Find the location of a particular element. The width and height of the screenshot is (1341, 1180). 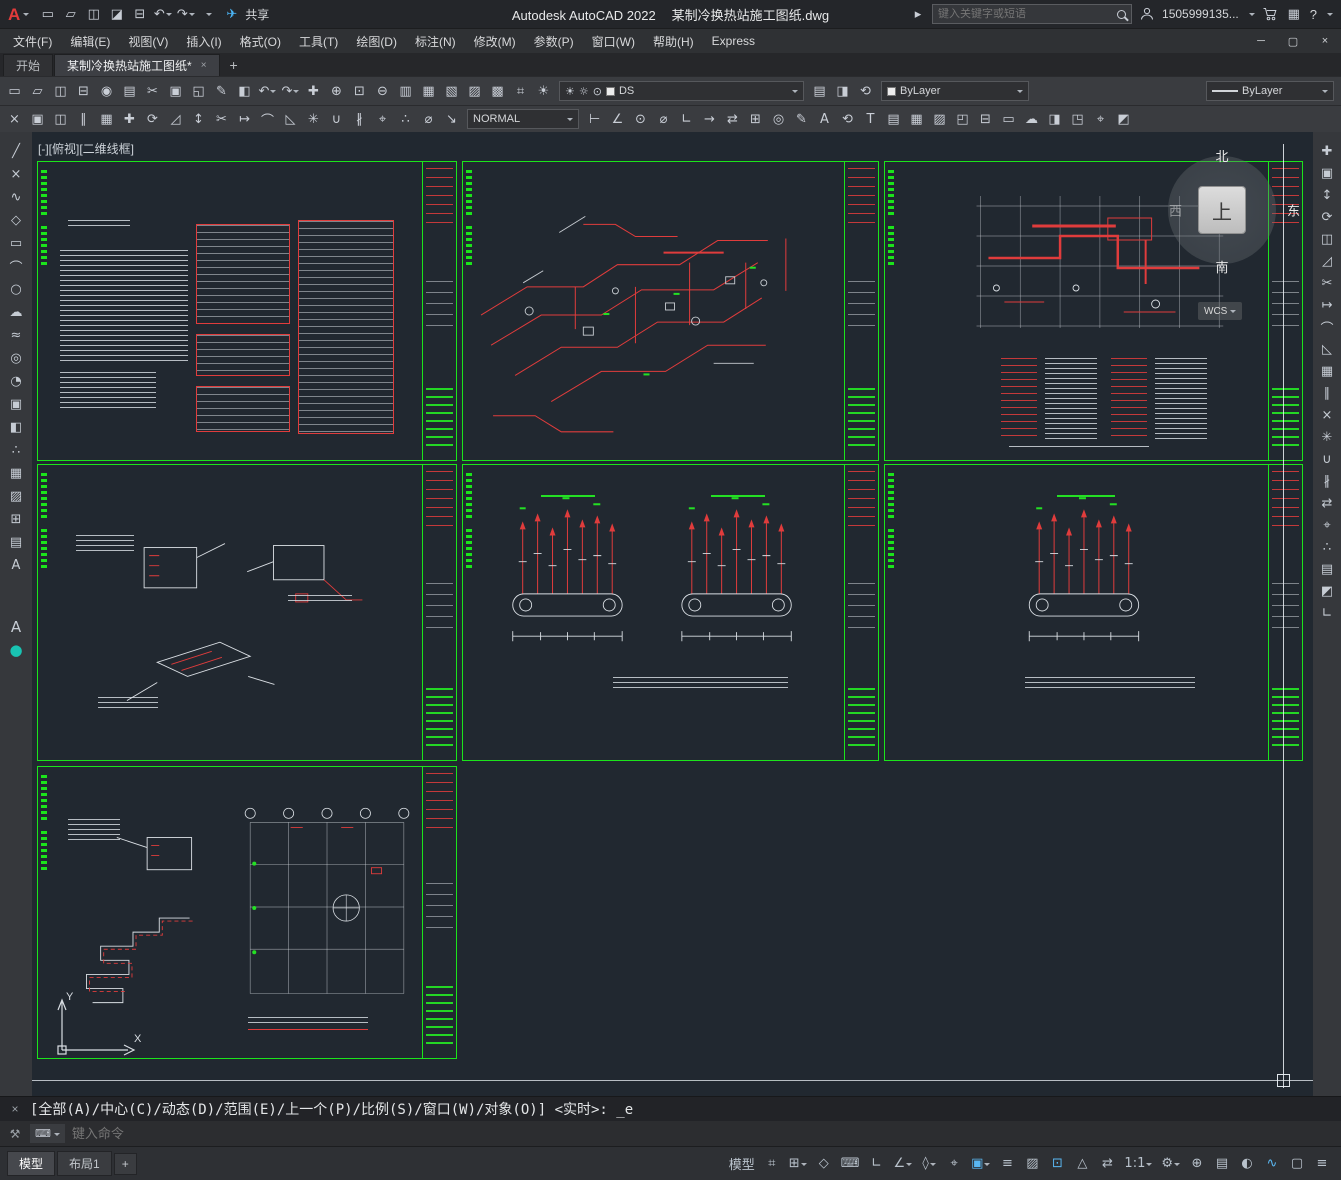

annotation-monitor-button: ⊕ is located at coordinates (1197, 1164).